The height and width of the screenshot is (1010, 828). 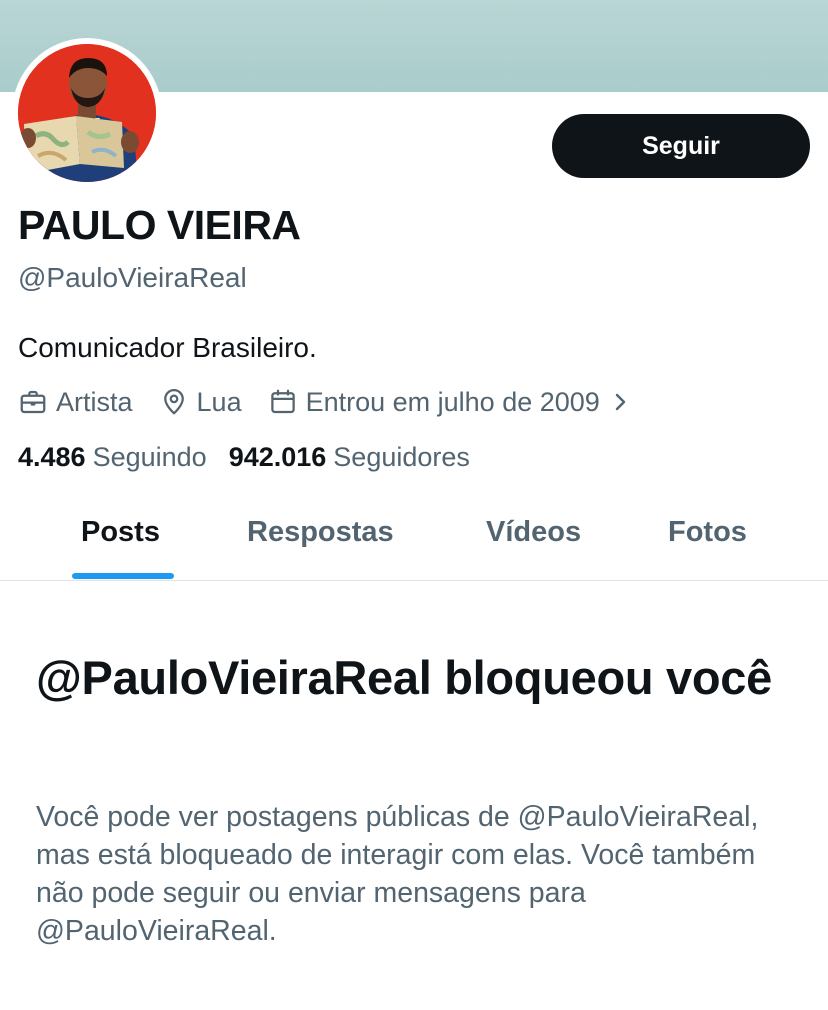 I want to click on blocked-title: @PauloVieiraReal bloqueou você, so click(x=404, y=677).